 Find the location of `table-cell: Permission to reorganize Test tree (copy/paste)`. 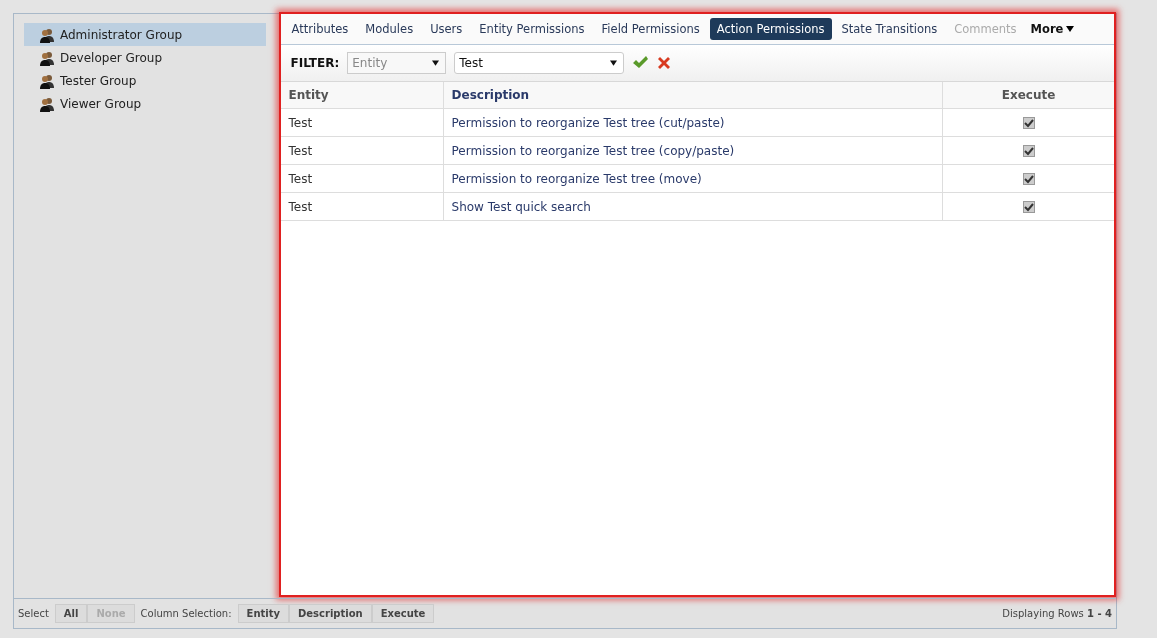

table-cell: Permission to reorganize Test tree (copy/paste) is located at coordinates (693, 150).